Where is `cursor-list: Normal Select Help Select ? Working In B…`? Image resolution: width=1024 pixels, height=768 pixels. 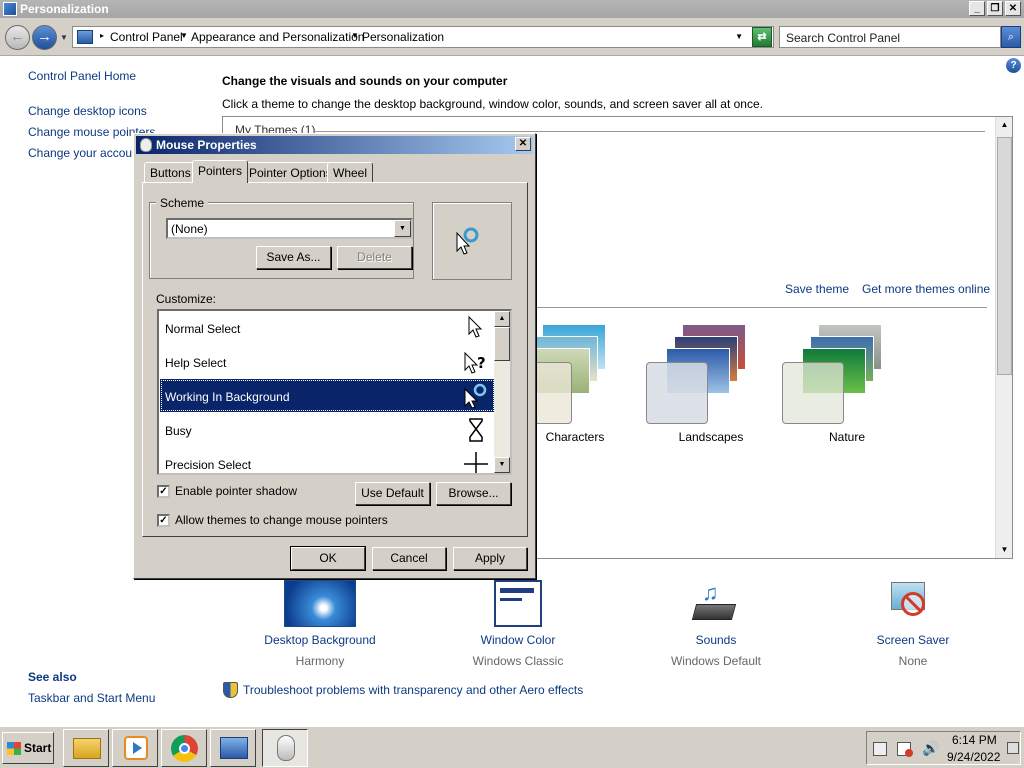
cursor-list: Normal Select Help Select ? Working In B… is located at coordinates (334, 392).